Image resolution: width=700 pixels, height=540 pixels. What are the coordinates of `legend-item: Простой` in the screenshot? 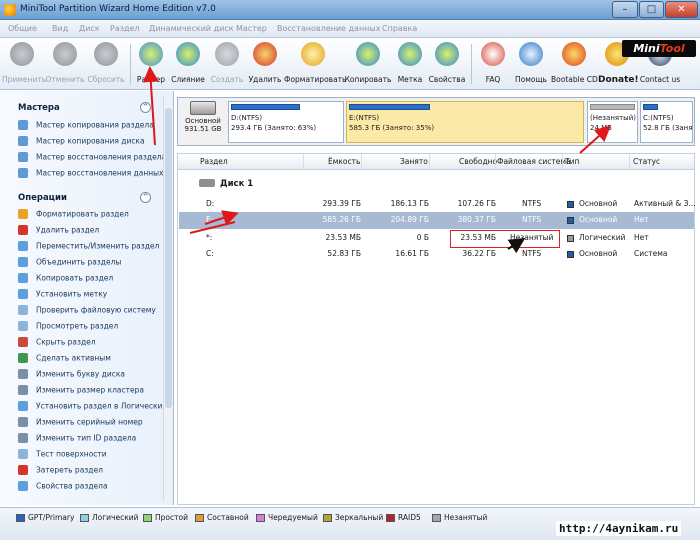 It's located at (165, 517).